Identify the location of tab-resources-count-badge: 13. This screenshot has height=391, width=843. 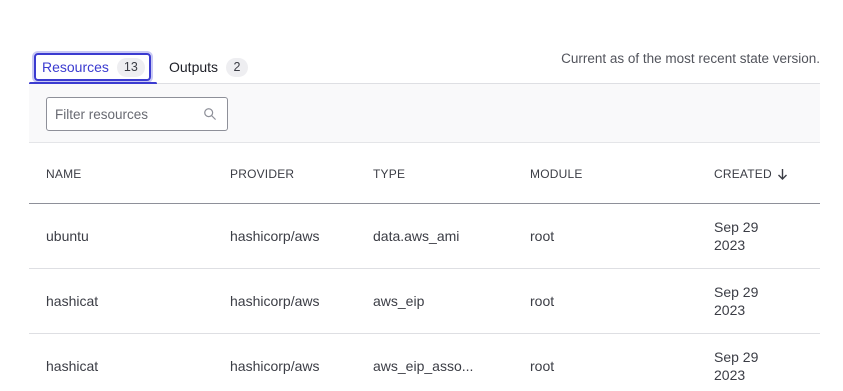
(130, 67).